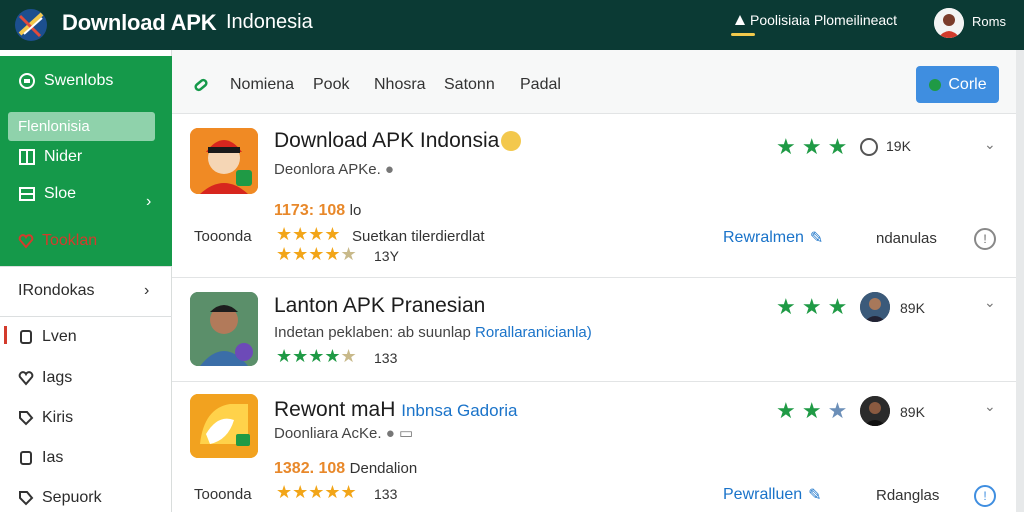 This screenshot has height=512, width=1024. I want to click on price-text: 1382. 108, so click(310, 468).